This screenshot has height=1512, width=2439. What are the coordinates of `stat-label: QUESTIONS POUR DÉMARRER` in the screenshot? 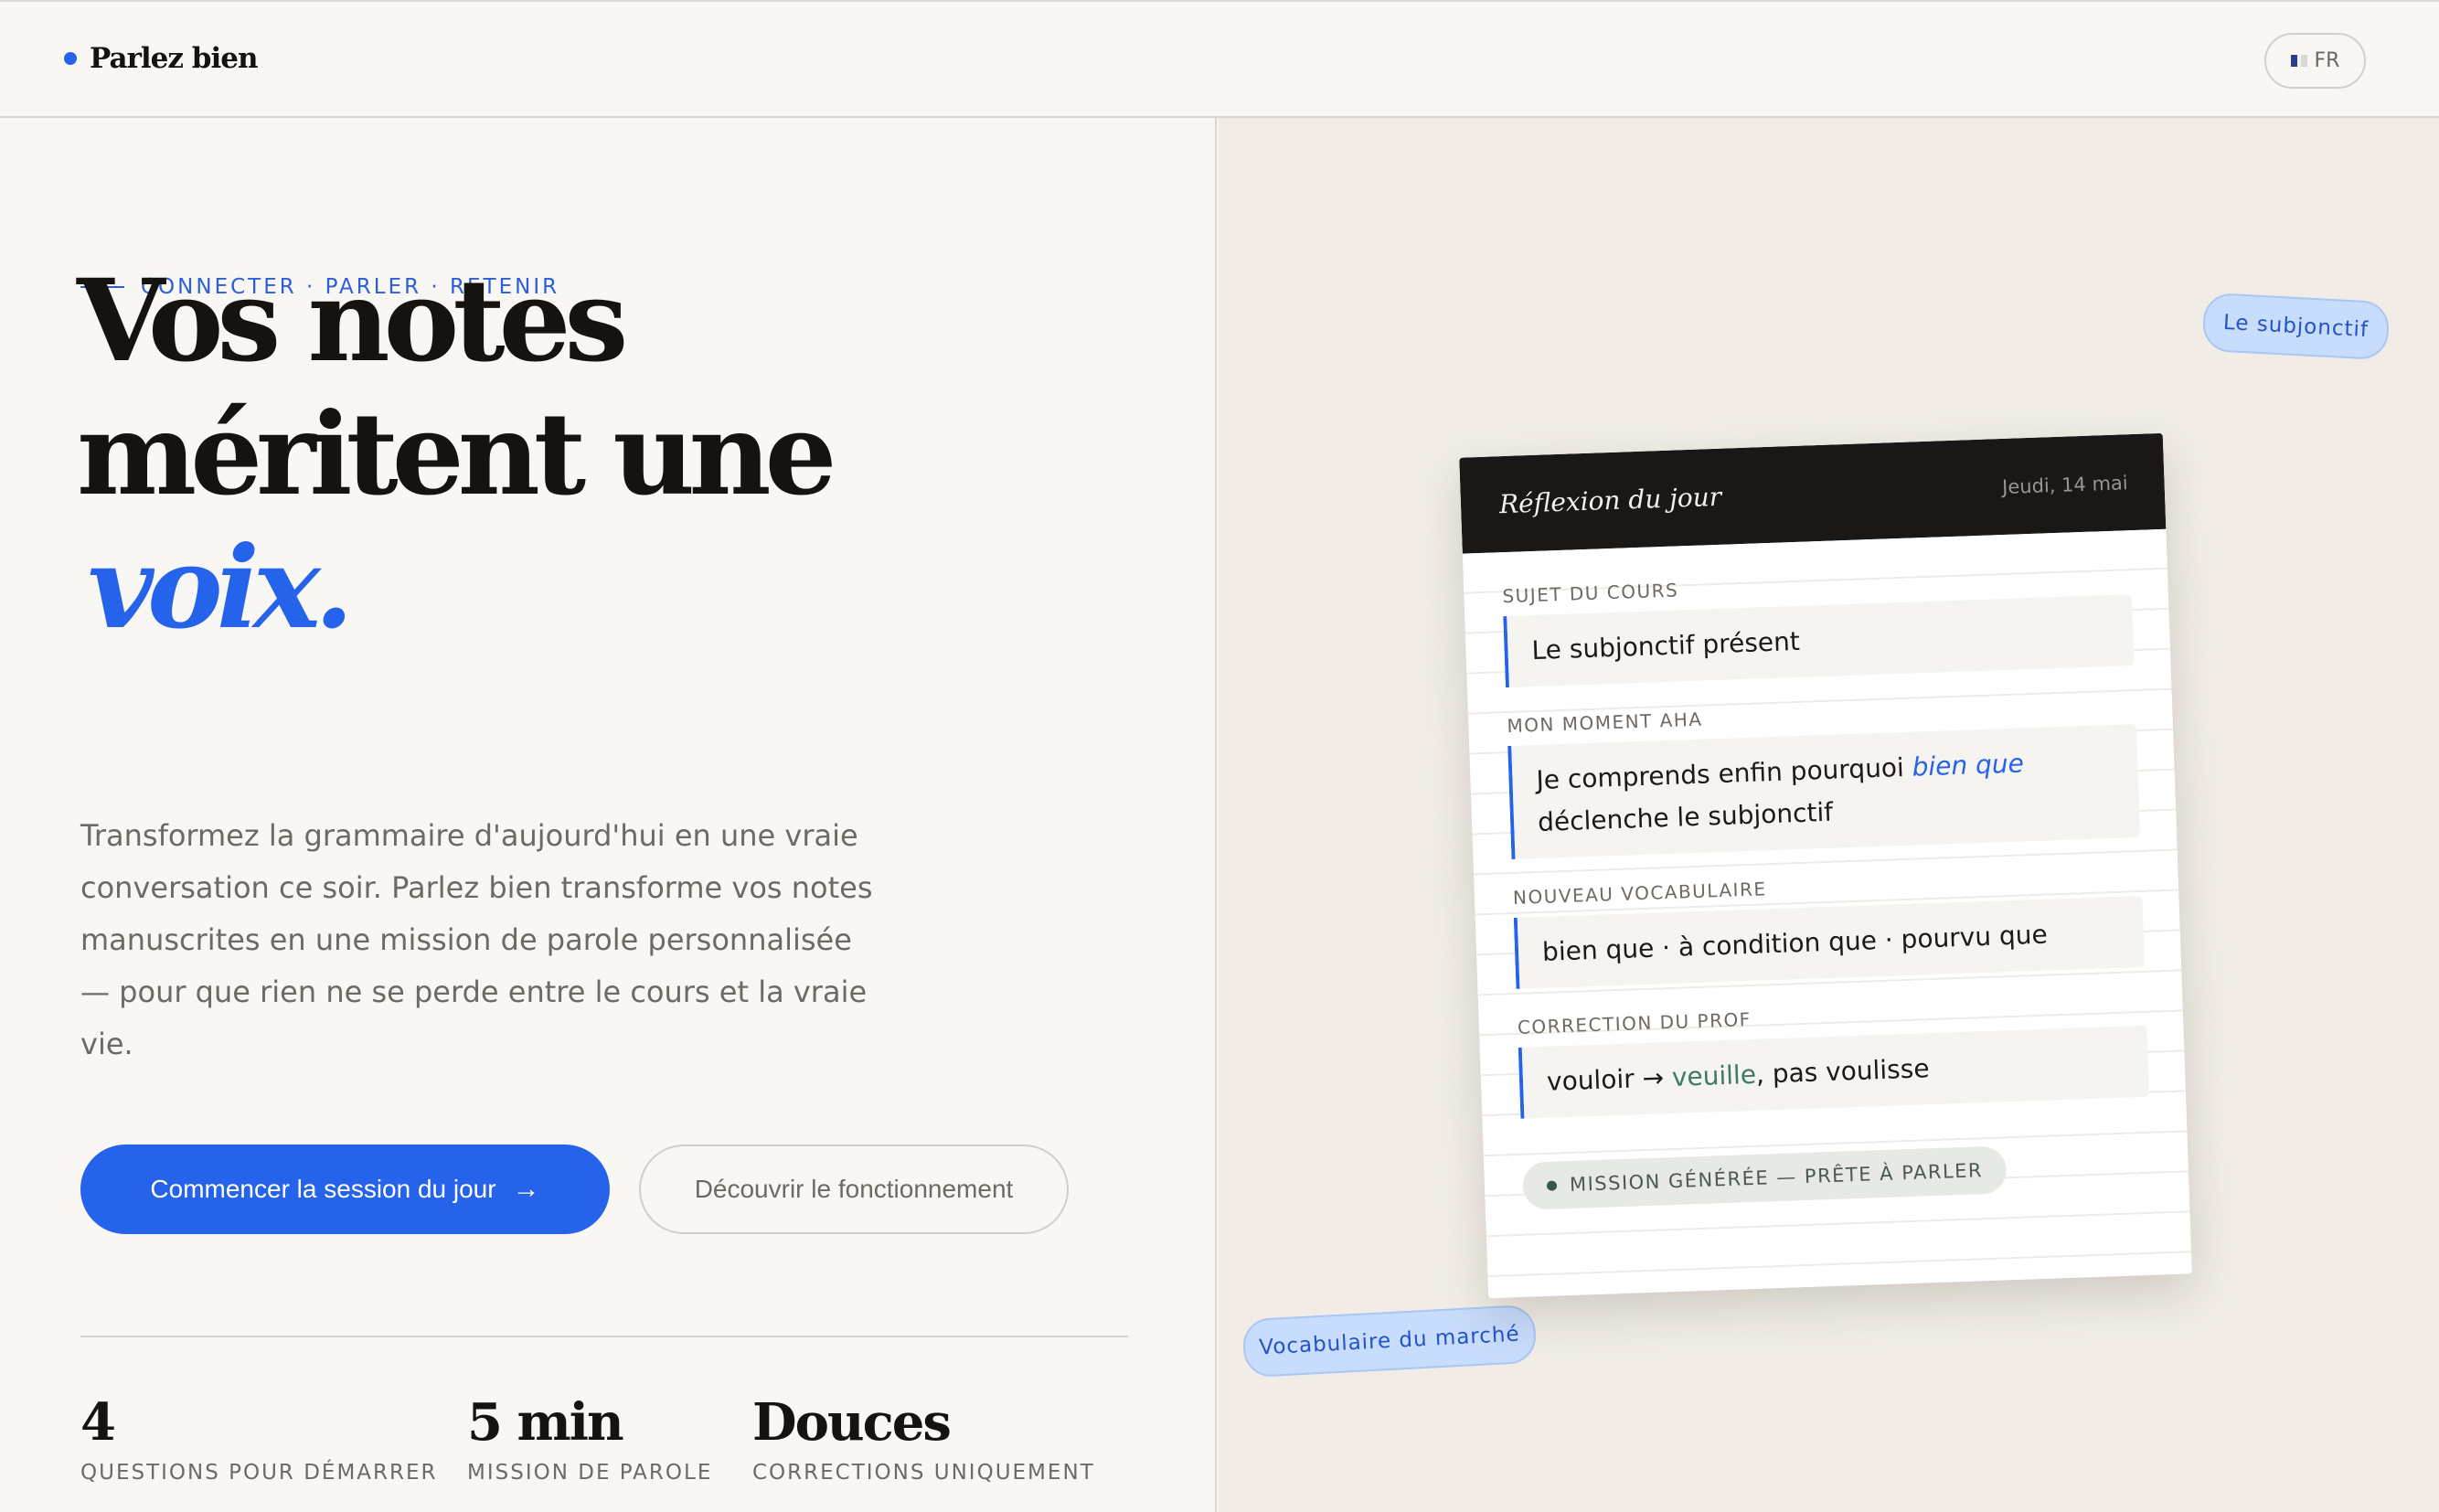 It's located at (259, 1473).